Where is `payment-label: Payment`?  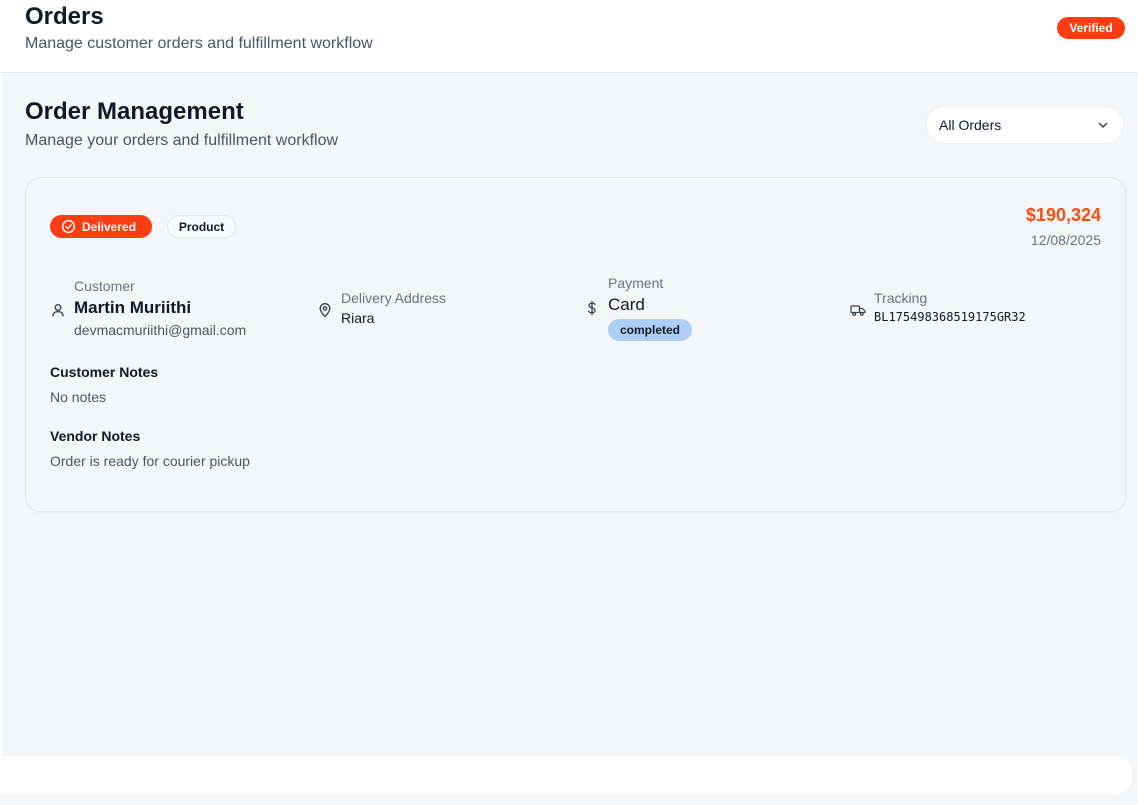 payment-label: Payment is located at coordinates (636, 283).